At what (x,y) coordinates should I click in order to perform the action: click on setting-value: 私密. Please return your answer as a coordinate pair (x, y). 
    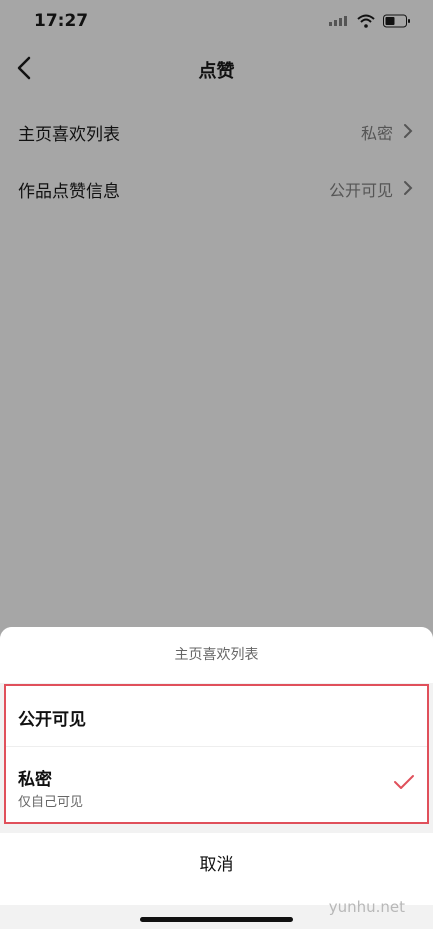
    Looking at the image, I should click on (376, 133).